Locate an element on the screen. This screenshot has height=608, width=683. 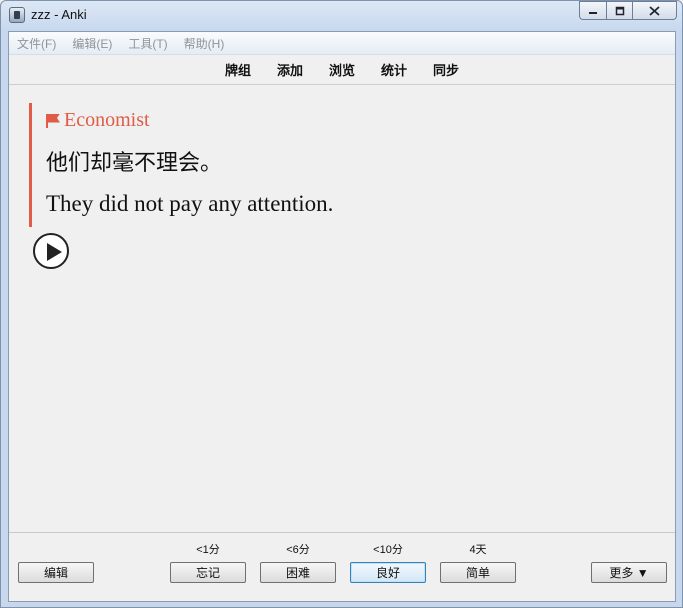
menu-file: 文件(F) is located at coordinates (36, 43).